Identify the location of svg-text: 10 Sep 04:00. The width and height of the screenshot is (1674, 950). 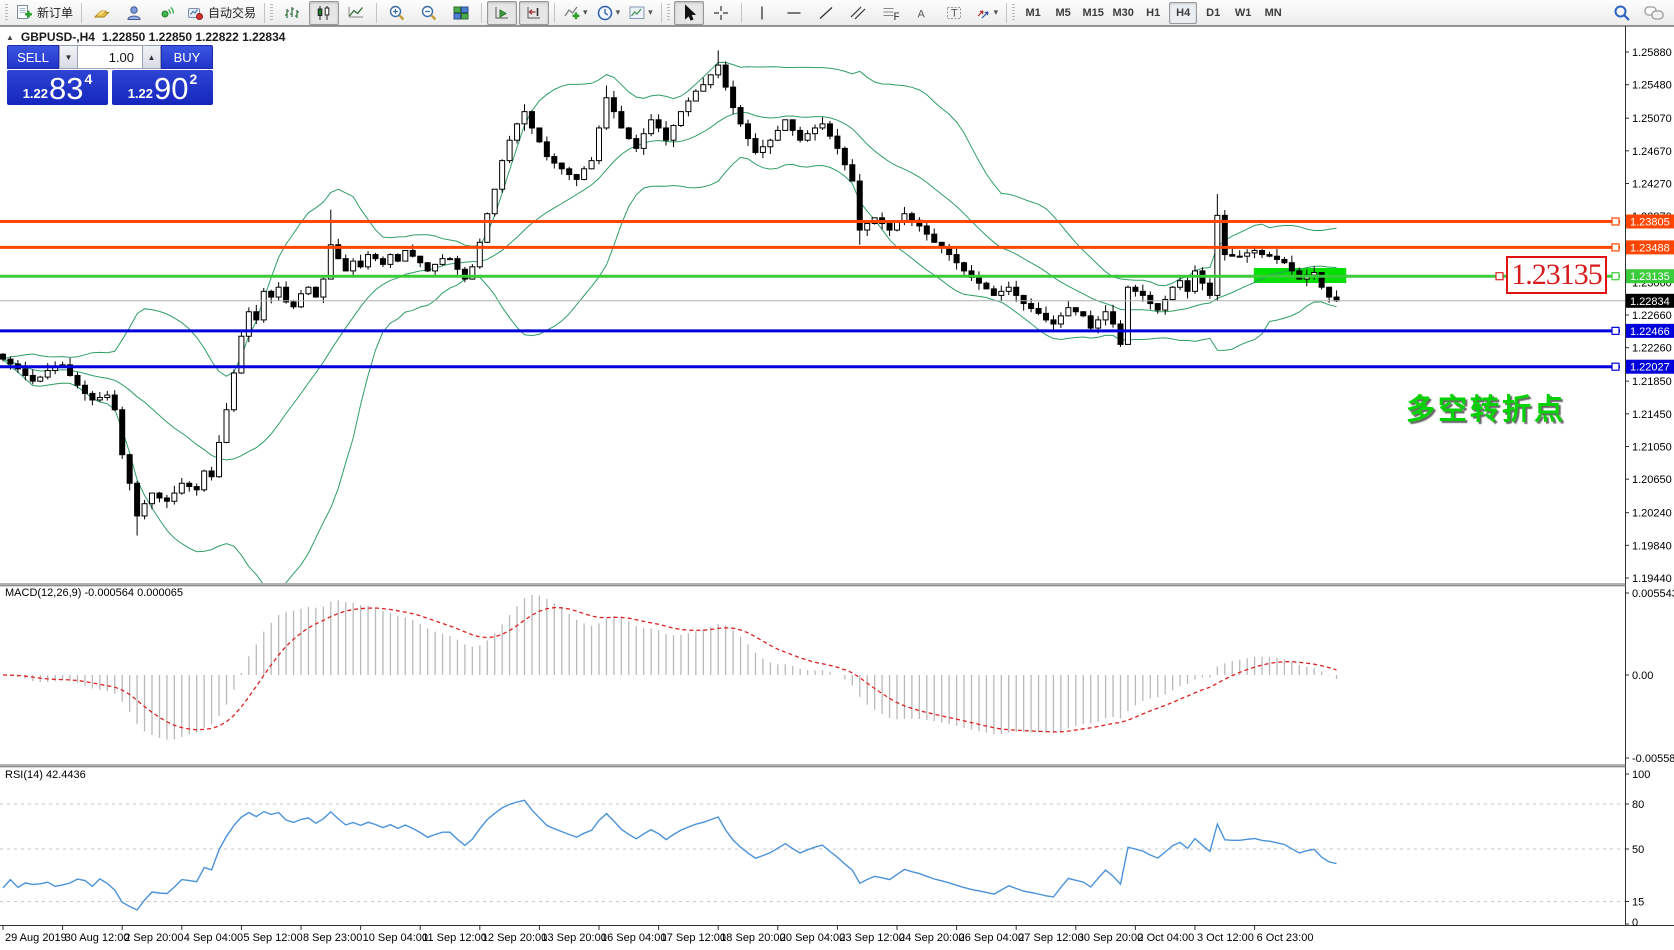
(395, 938).